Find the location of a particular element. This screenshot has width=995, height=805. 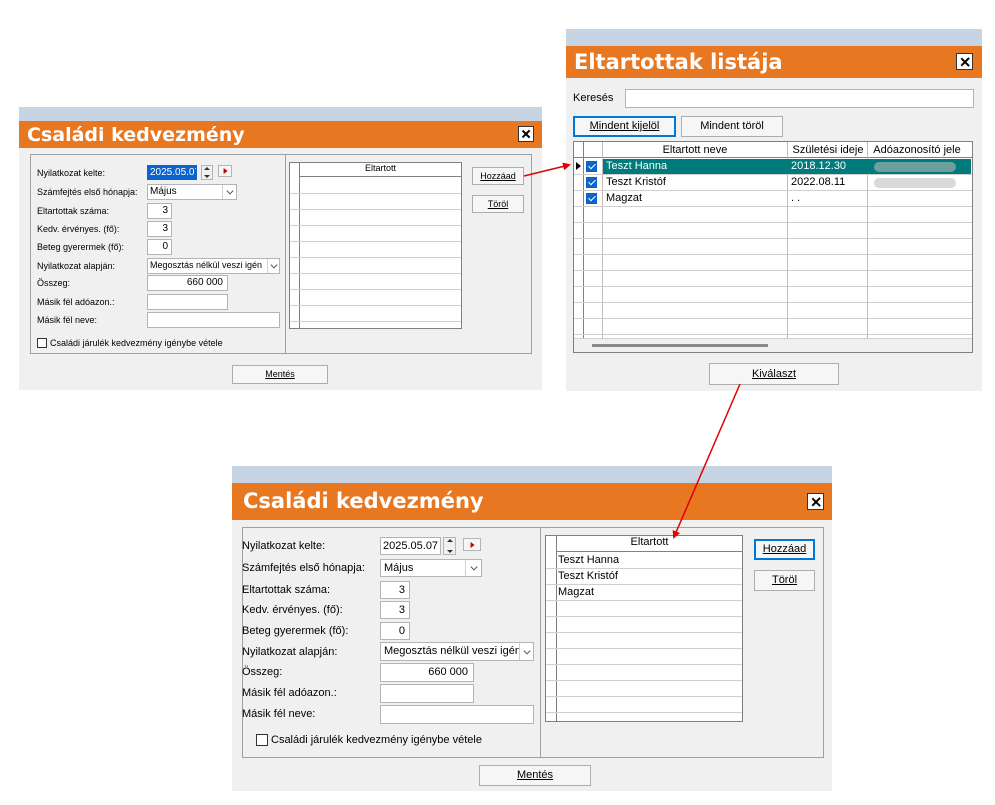

arrow-add-to-list is located at coordinates (547, 169).